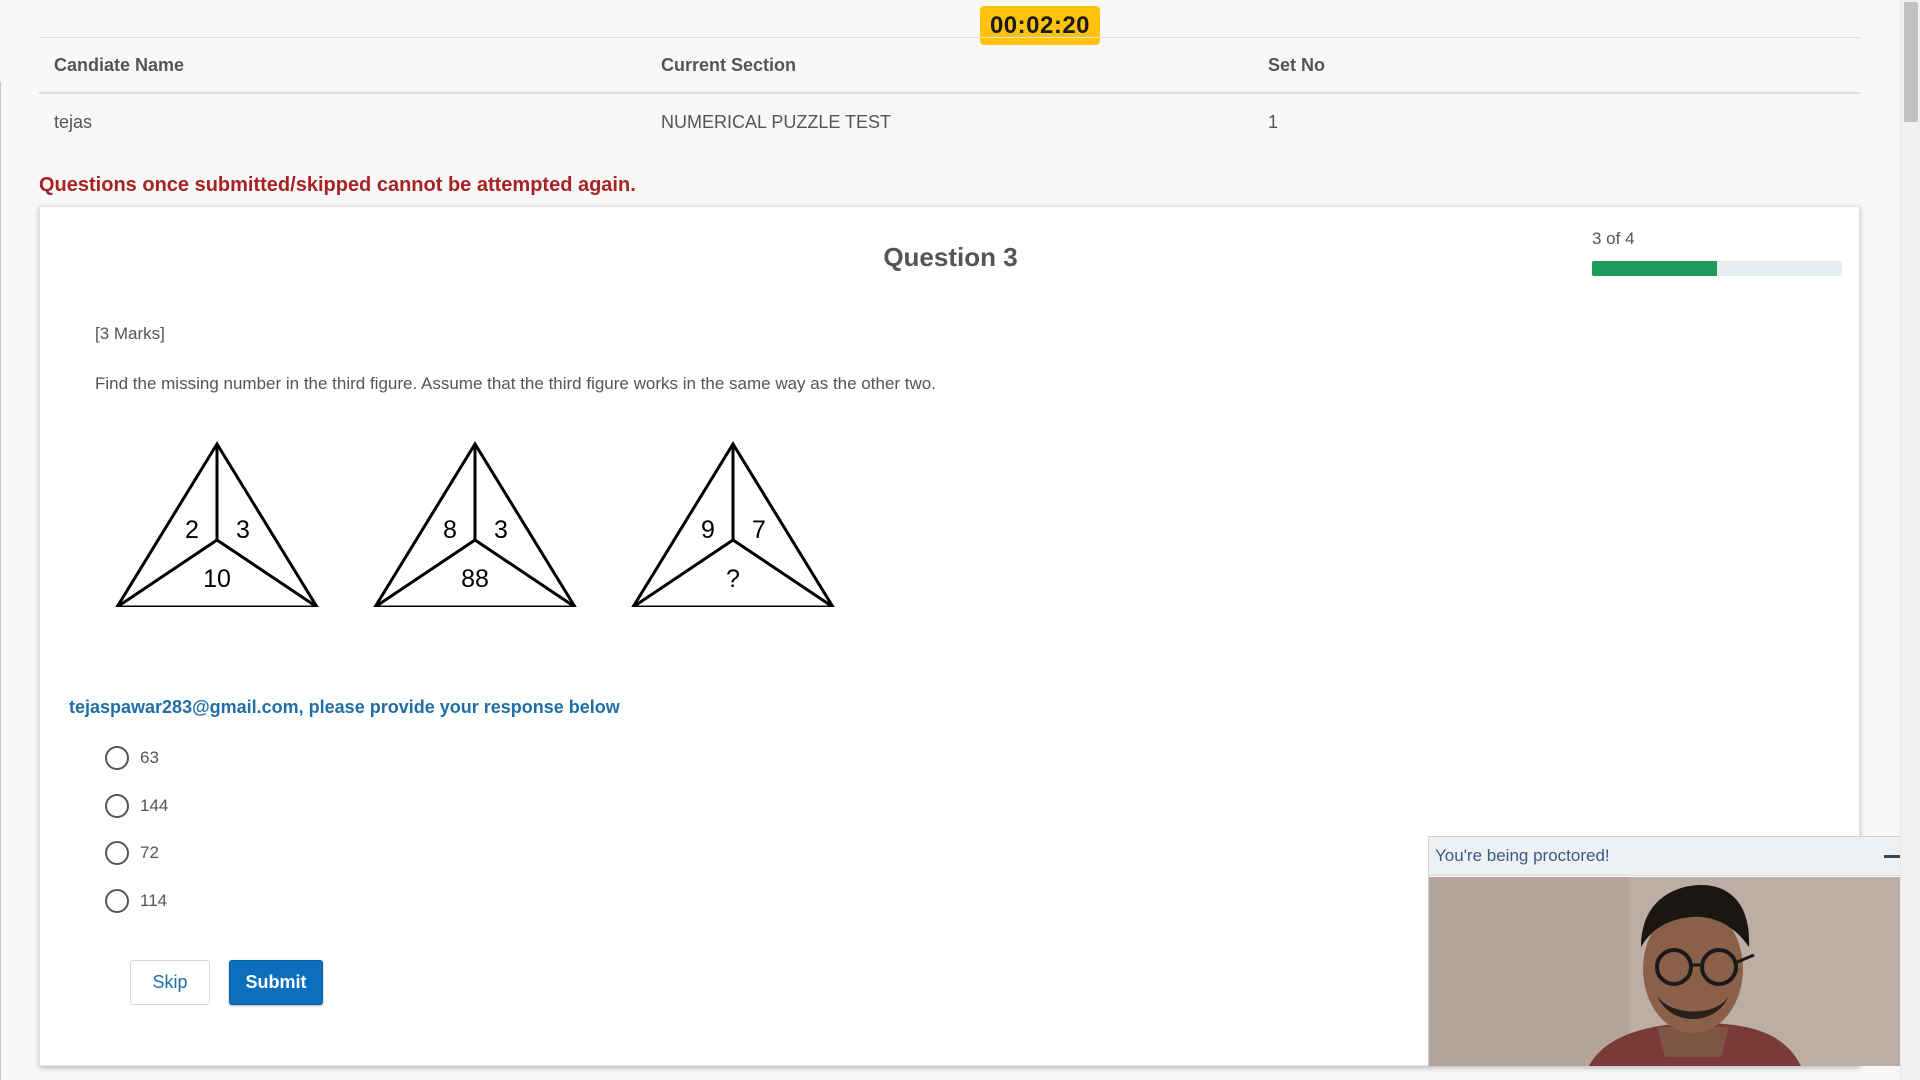 The height and width of the screenshot is (1080, 1920). I want to click on option-63: 63, so click(132, 758).